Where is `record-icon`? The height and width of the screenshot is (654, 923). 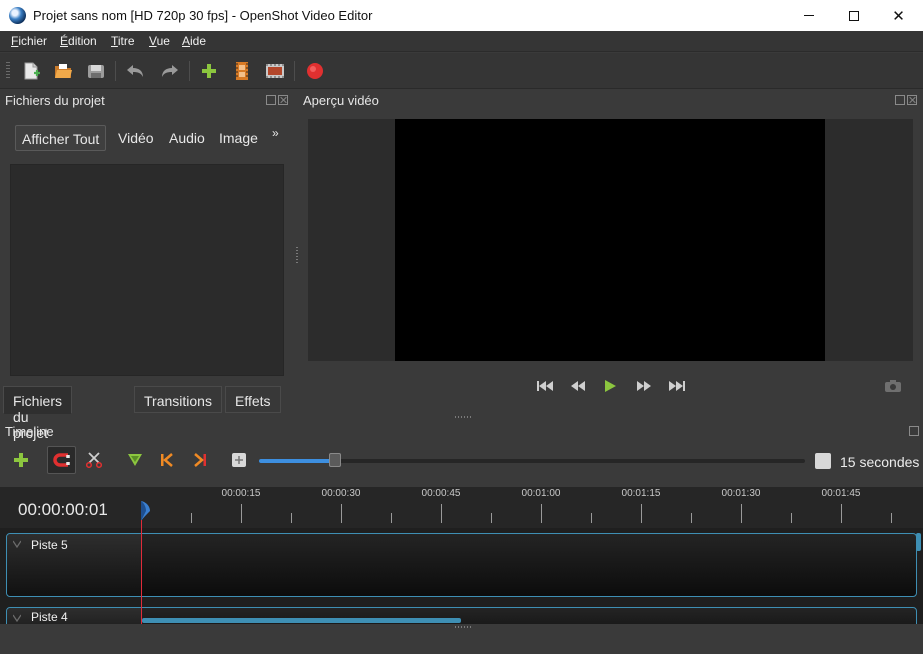
record-icon is located at coordinates (315, 71).